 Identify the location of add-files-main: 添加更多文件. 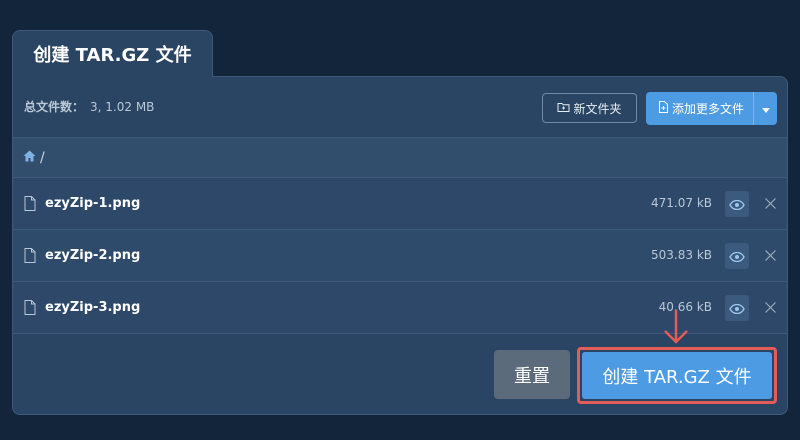
(699, 108).